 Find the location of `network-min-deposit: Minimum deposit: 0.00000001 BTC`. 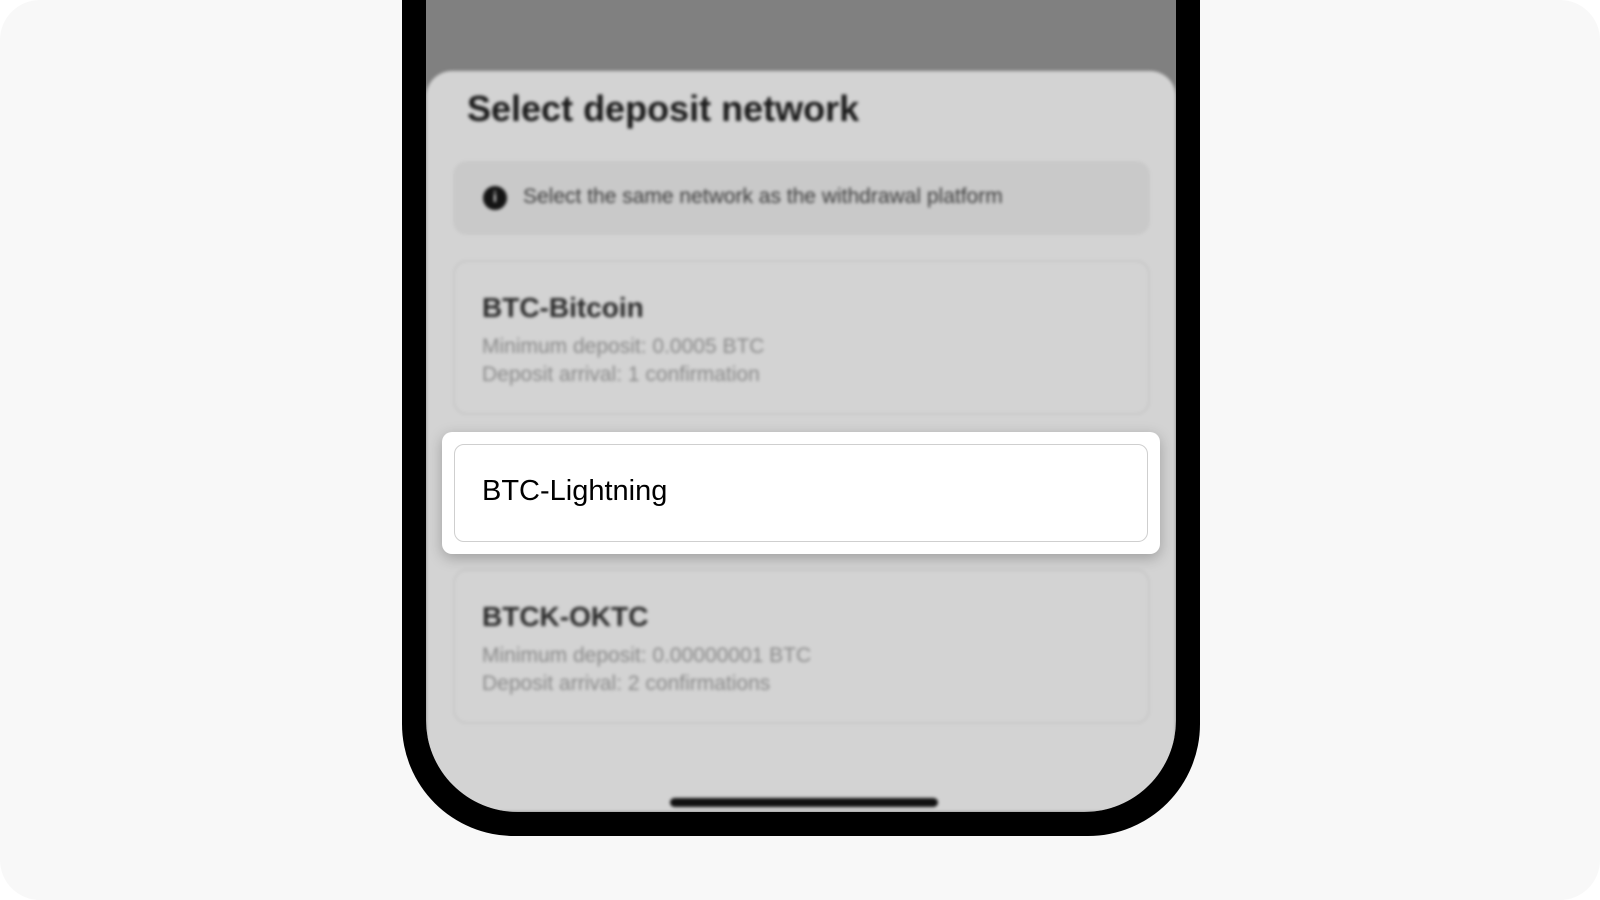

network-min-deposit: Minimum deposit: 0.00000001 BTC is located at coordinates (647, 655).